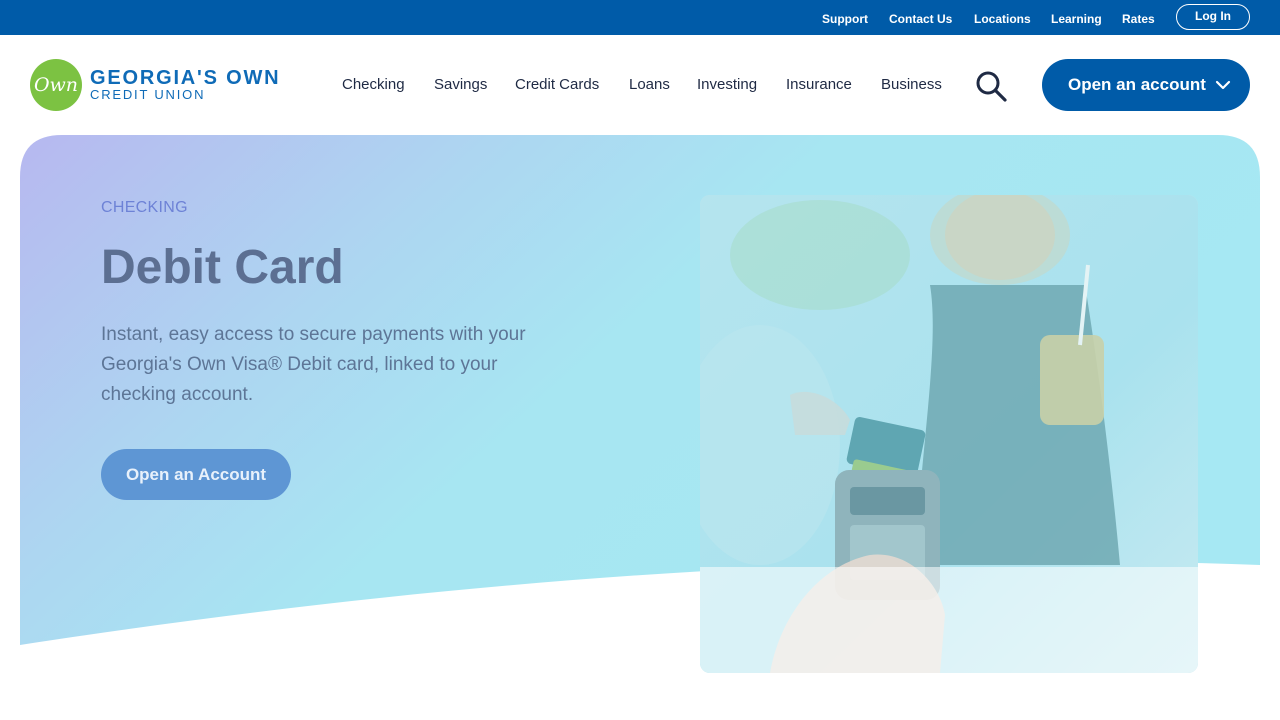 This screenshot has height=720, width=1280. Describe the element at coordinates (196, 474) in the screenshot. I see `open-account-button: Open an Account` at that location.